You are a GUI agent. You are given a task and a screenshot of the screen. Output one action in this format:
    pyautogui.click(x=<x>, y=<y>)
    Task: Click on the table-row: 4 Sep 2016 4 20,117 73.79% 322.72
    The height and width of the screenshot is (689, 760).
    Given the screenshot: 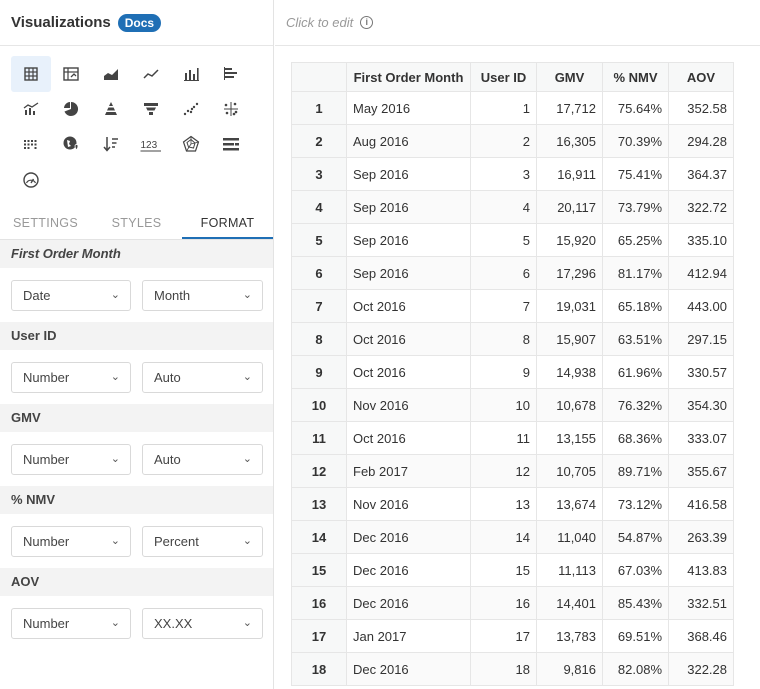 What is the action you would take?
    pyautogui.click(x=512, y=207)
    